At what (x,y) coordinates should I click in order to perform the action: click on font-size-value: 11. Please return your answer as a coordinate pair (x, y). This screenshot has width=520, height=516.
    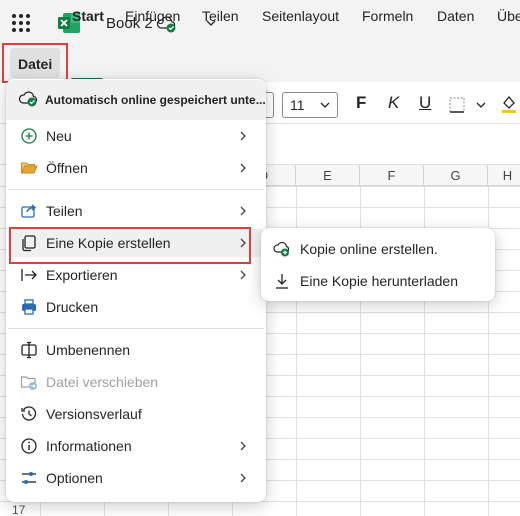
    Looking at the image, I should click on (297, 105).